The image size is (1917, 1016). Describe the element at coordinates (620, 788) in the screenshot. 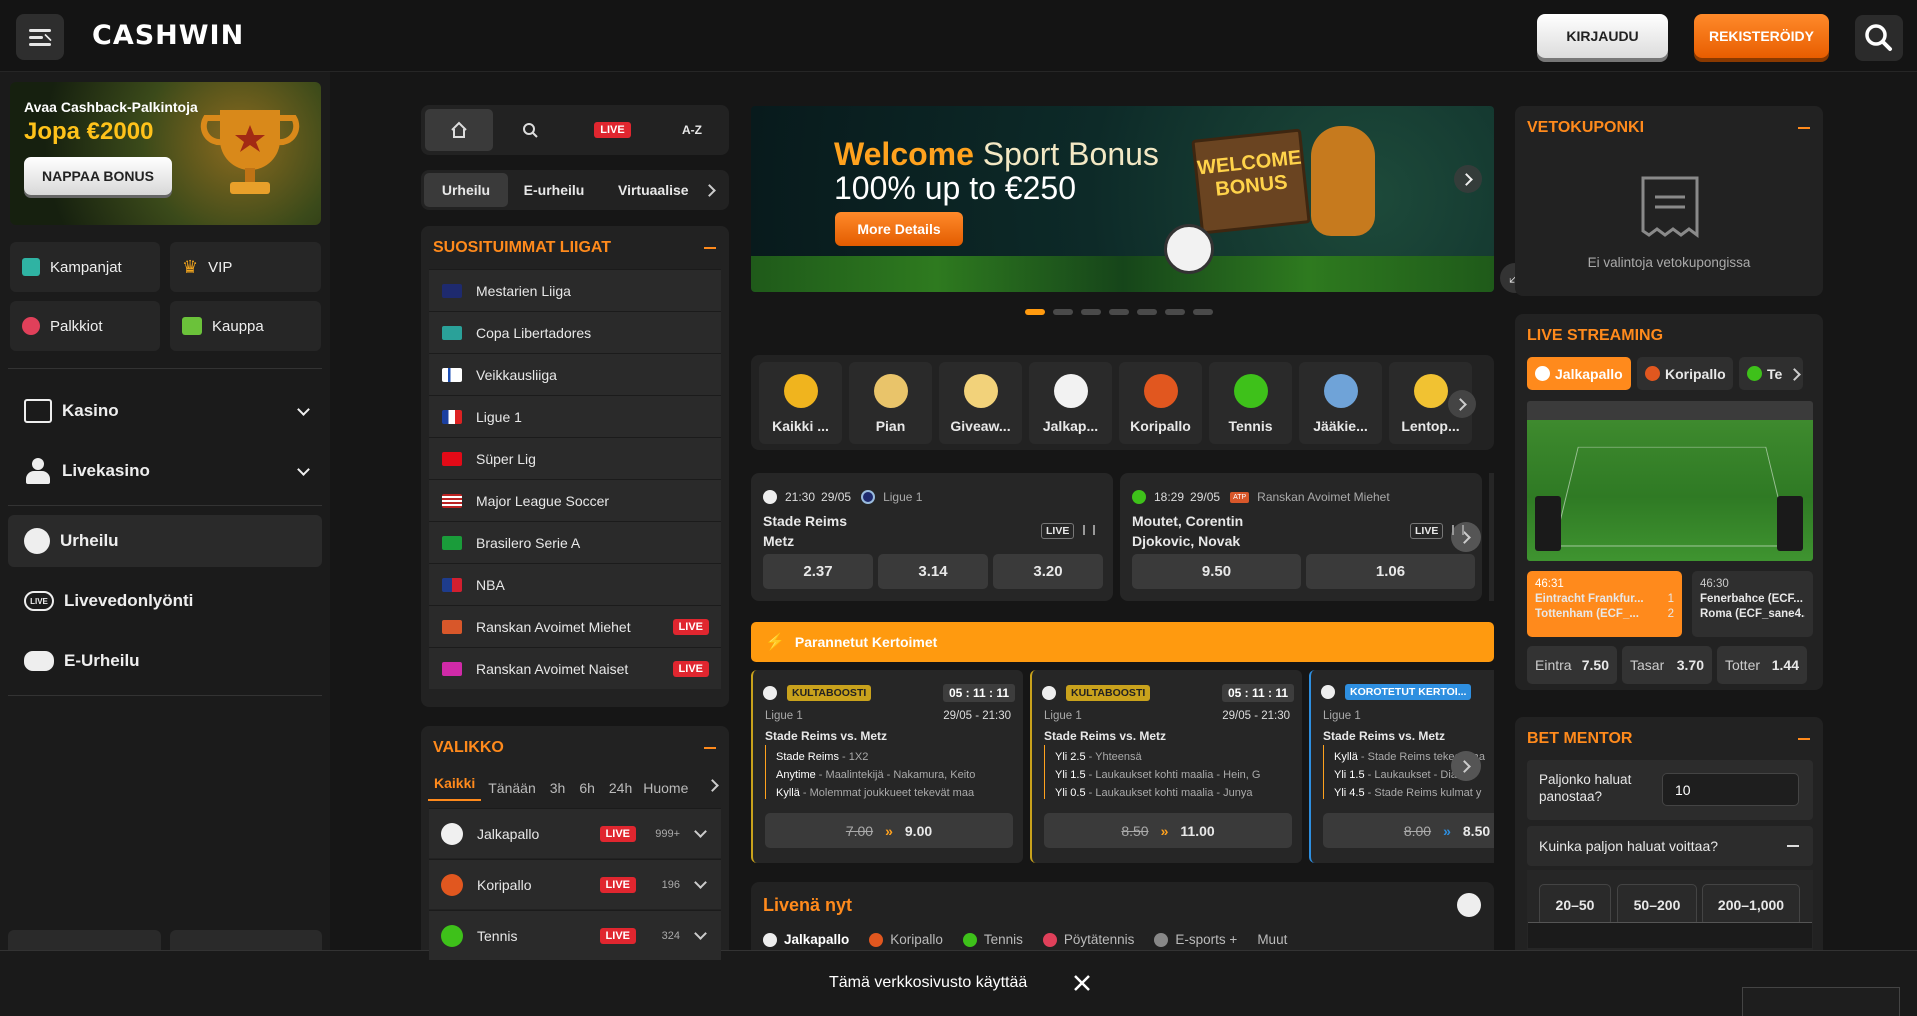

I see `filter-24h: 24h` at that location.